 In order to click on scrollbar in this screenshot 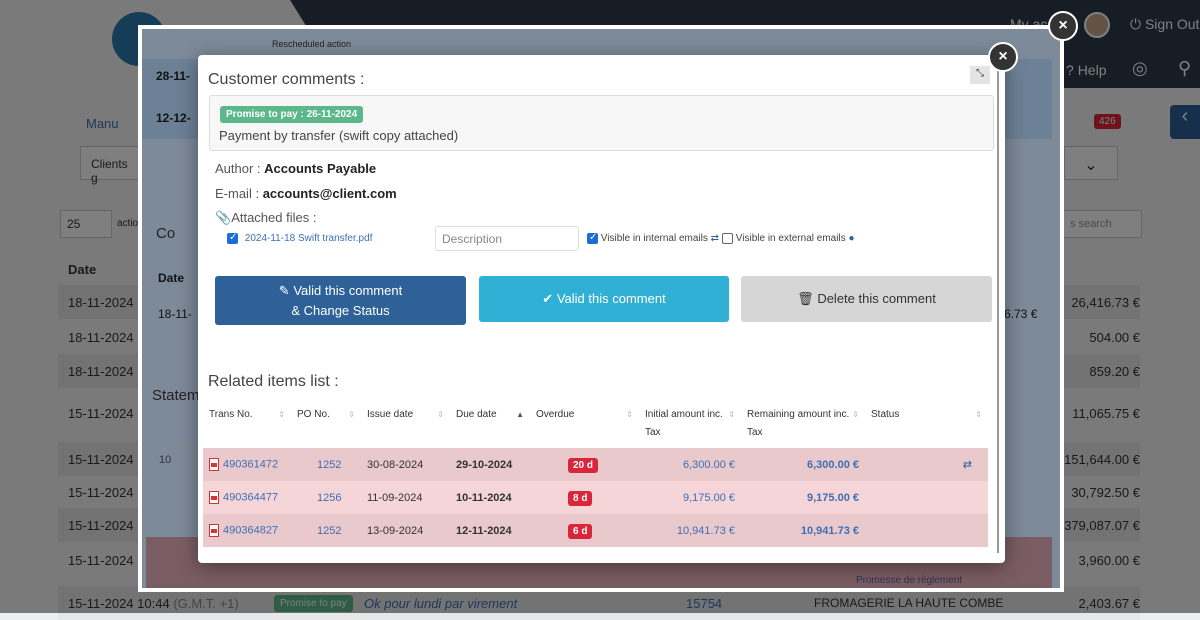, I will do `click(998, 308)`.